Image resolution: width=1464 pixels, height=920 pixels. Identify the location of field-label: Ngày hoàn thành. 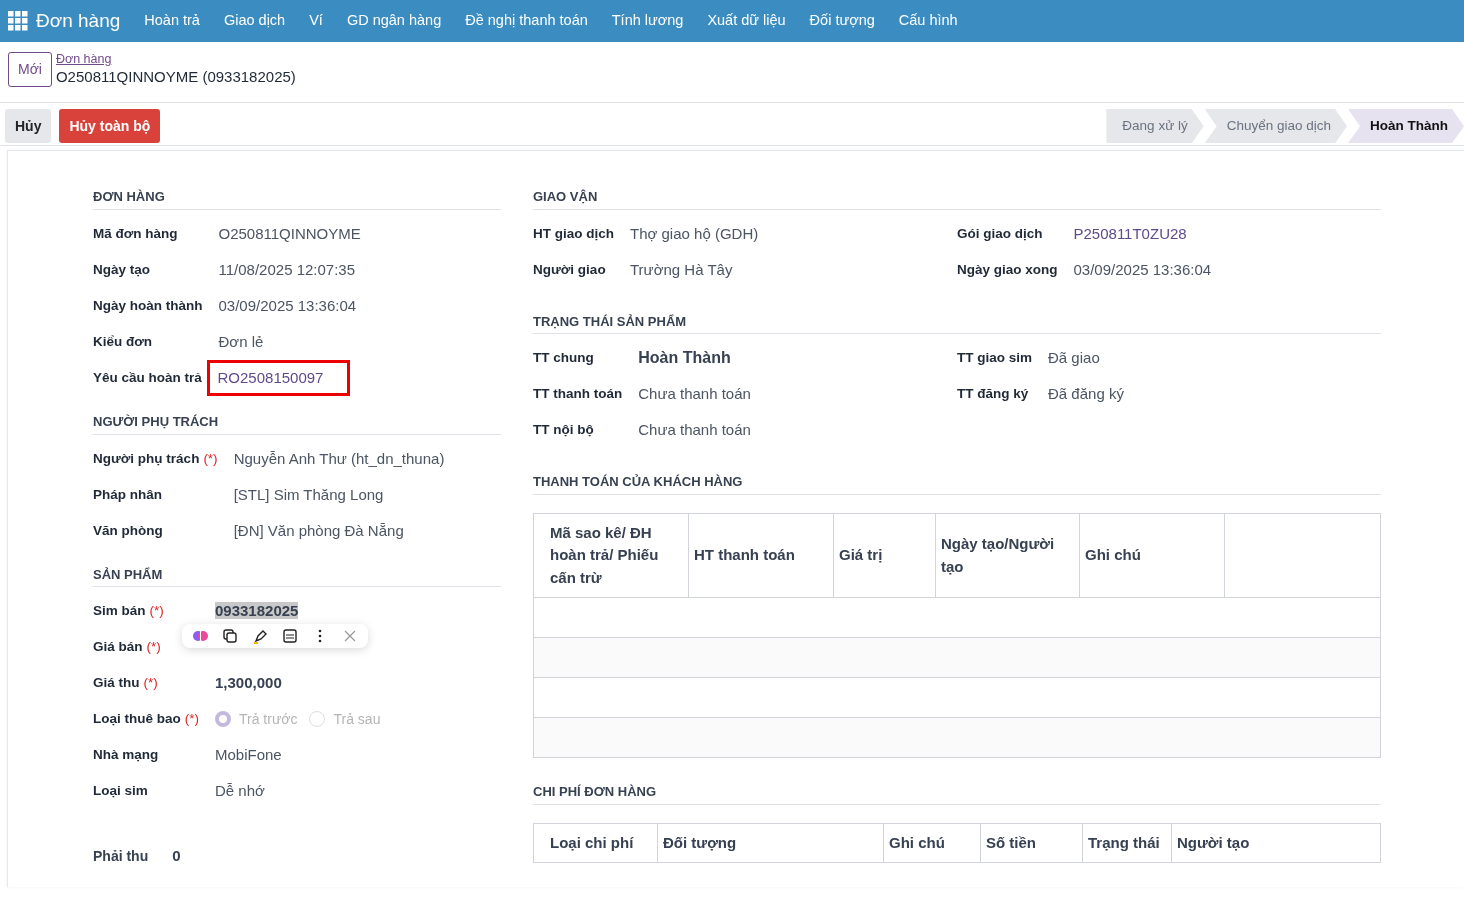
(148, 305).